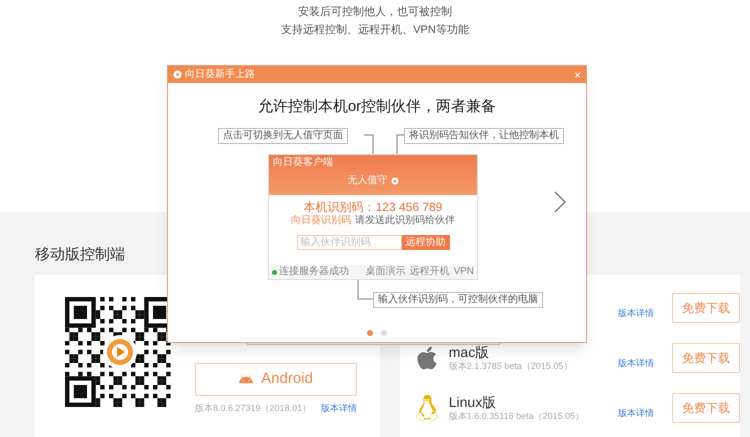 This screenshot has width=750, height=437. Describe the element at coordinates (463, 272) in the screenshot. I see `footer-item: VPN` at that location.